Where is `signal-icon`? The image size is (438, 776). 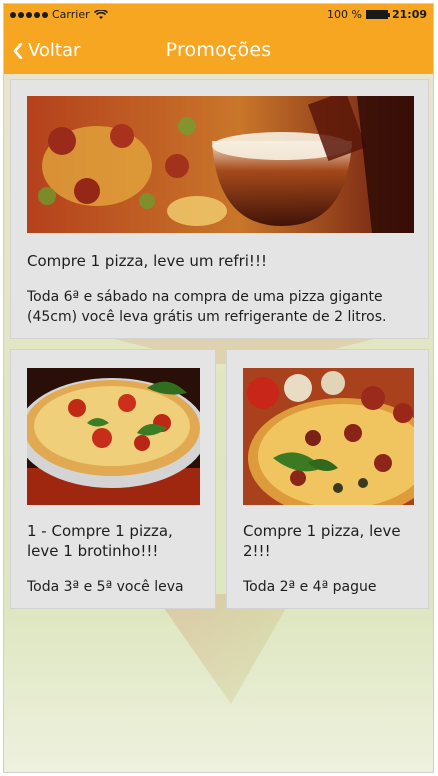
signal-icon is located at coordinates (29, 14).